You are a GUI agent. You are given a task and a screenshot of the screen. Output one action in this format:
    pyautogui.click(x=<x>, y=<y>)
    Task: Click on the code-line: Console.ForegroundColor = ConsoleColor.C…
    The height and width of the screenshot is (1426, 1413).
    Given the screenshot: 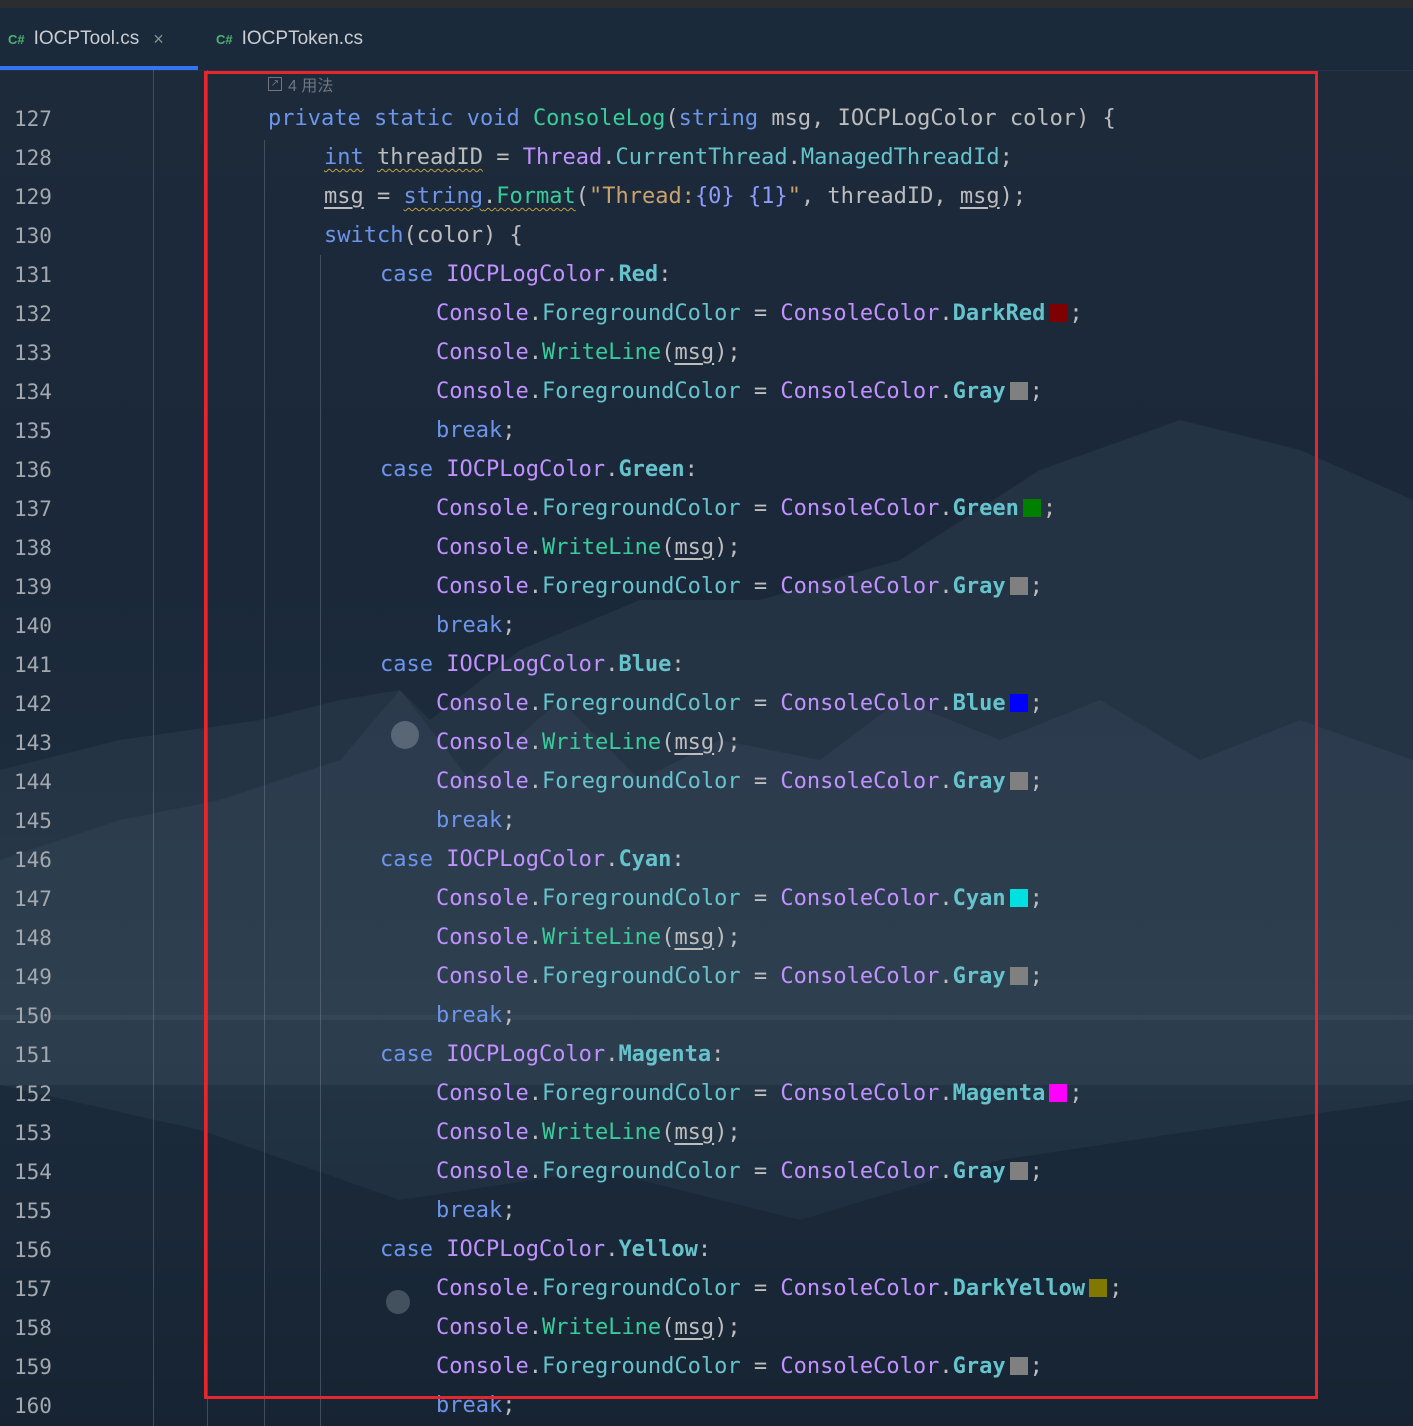 What is the action you would take?
    pyautogui.click(x=739, y=899)
    